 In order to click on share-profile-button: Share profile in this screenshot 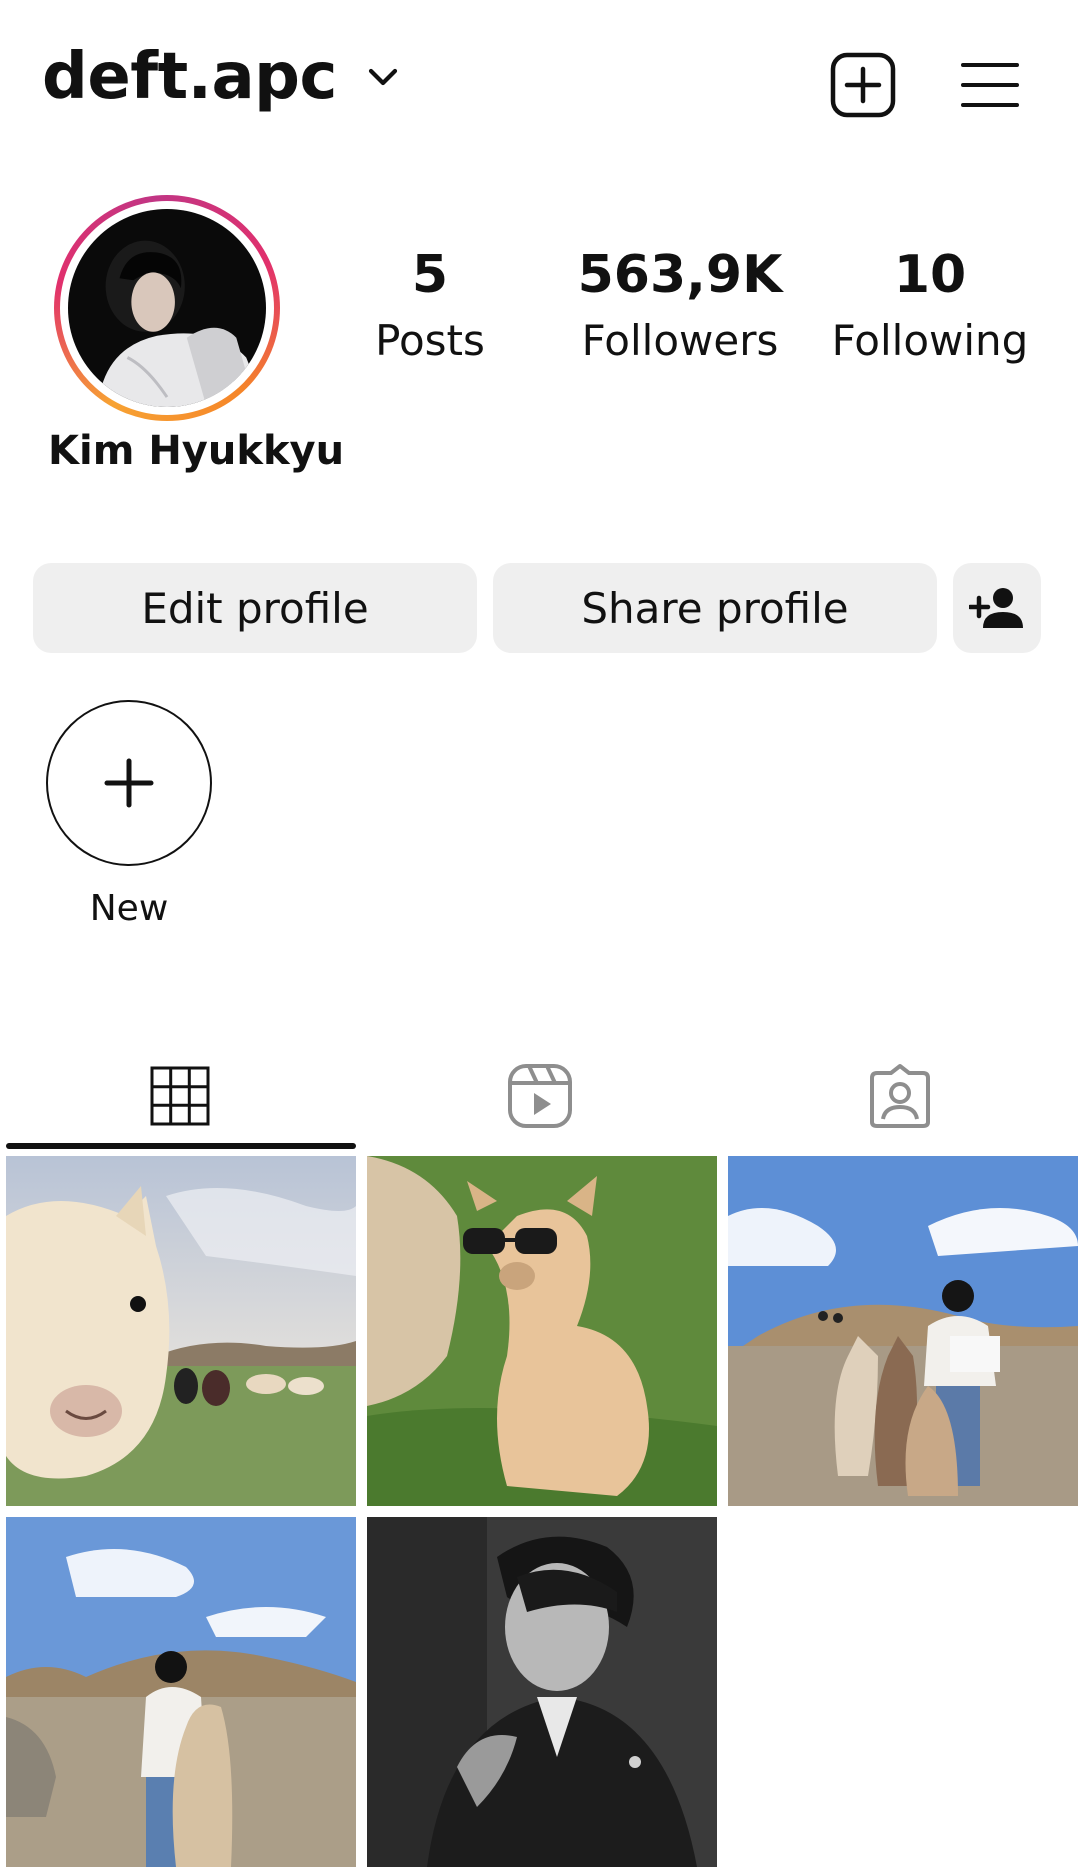, I will do `click(715, 608)`.